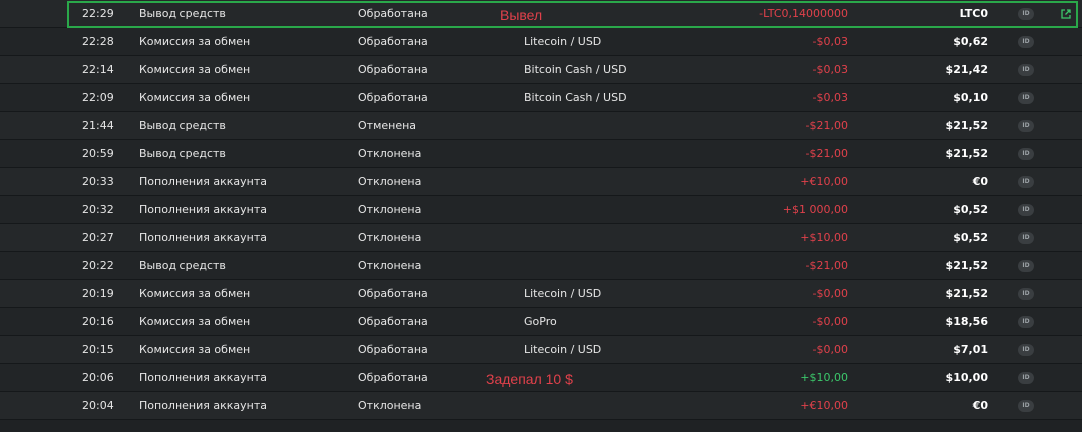 Image resolution: width=1082 pixels, height=432 pixels. I want to click on time-cell: 20:15, so click(98, 349).